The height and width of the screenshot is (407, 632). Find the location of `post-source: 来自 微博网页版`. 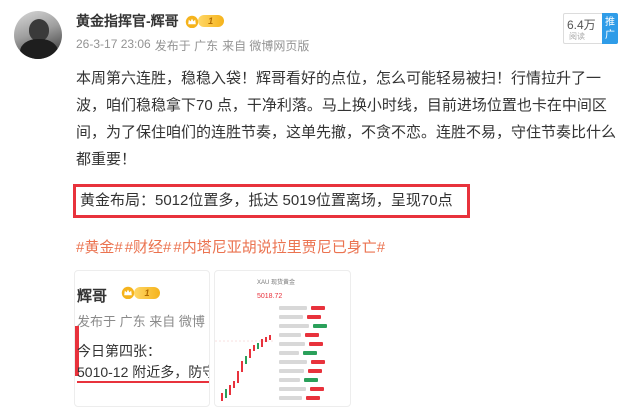

post-source: 来自 微博网页版 is located at coordinates (266, 46).